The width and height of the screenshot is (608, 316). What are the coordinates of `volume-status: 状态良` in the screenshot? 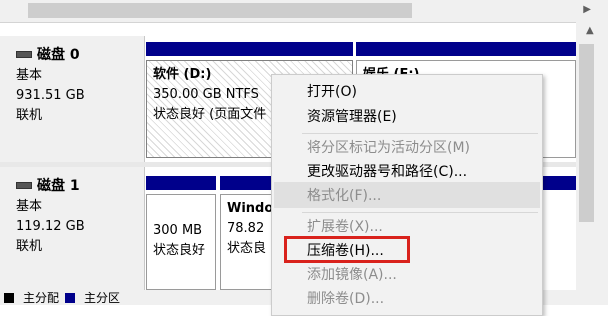 It's located at (247, 248).